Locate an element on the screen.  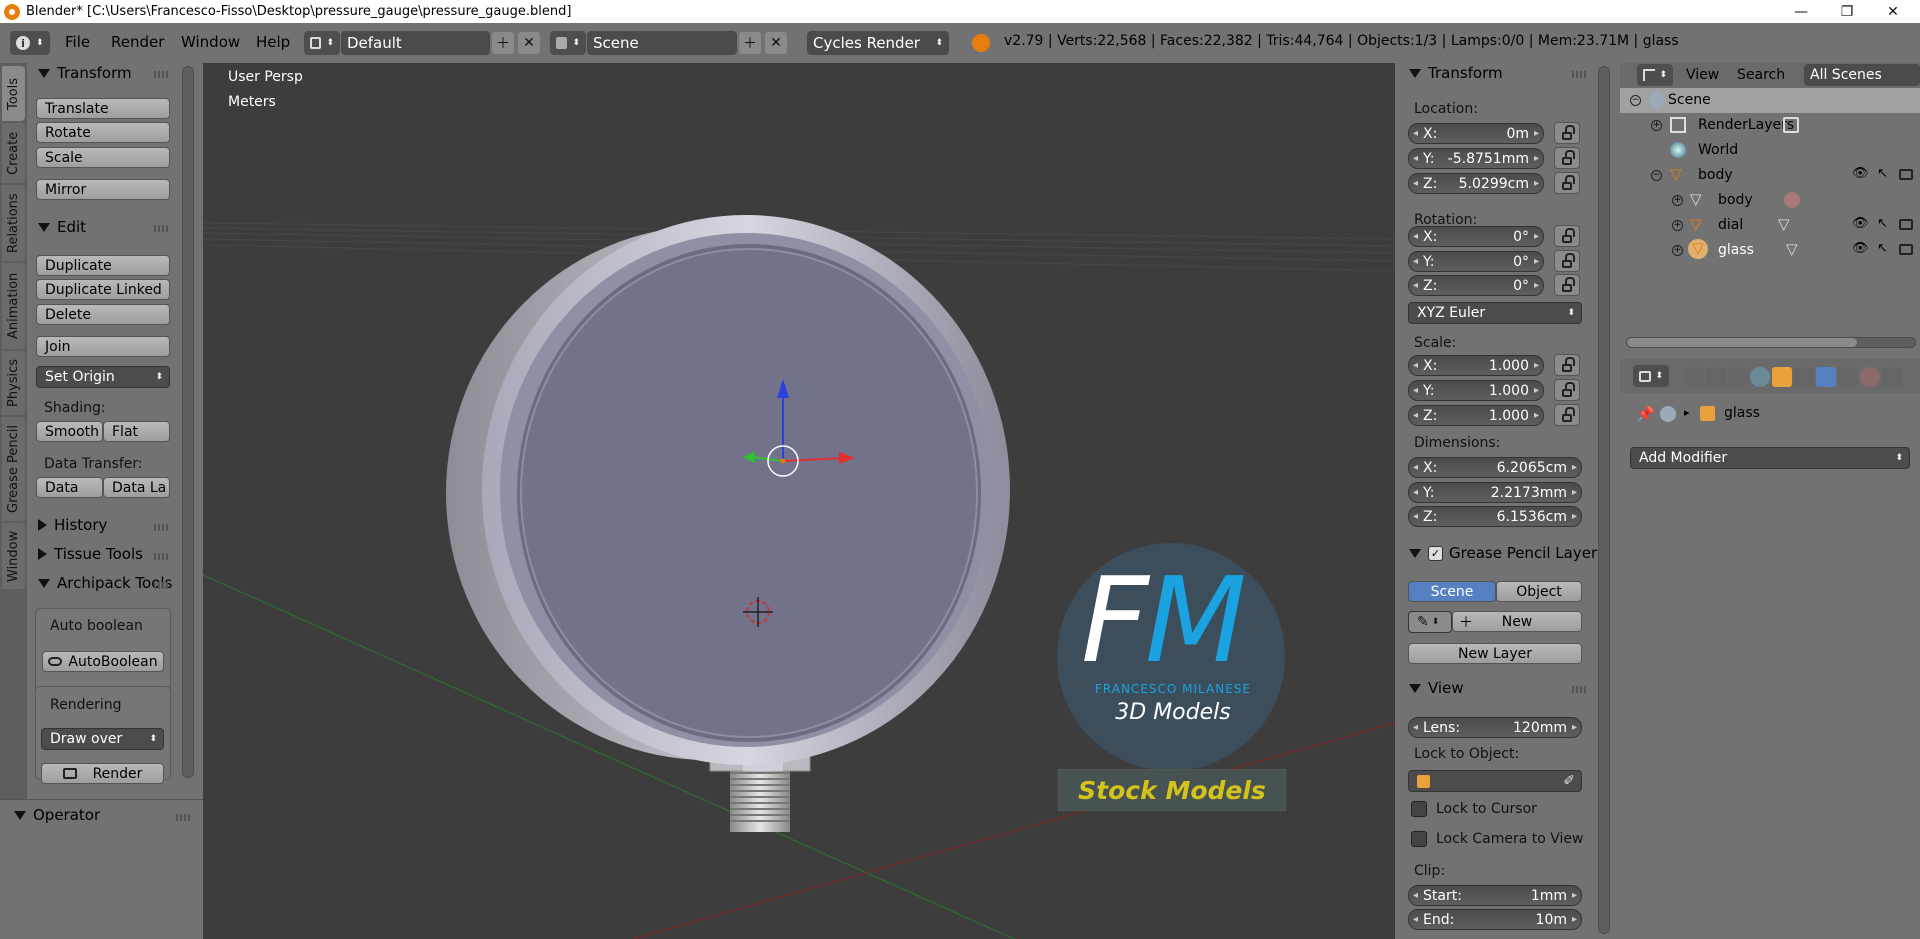
world-tab-icon is located at coordinates (1760, 377).